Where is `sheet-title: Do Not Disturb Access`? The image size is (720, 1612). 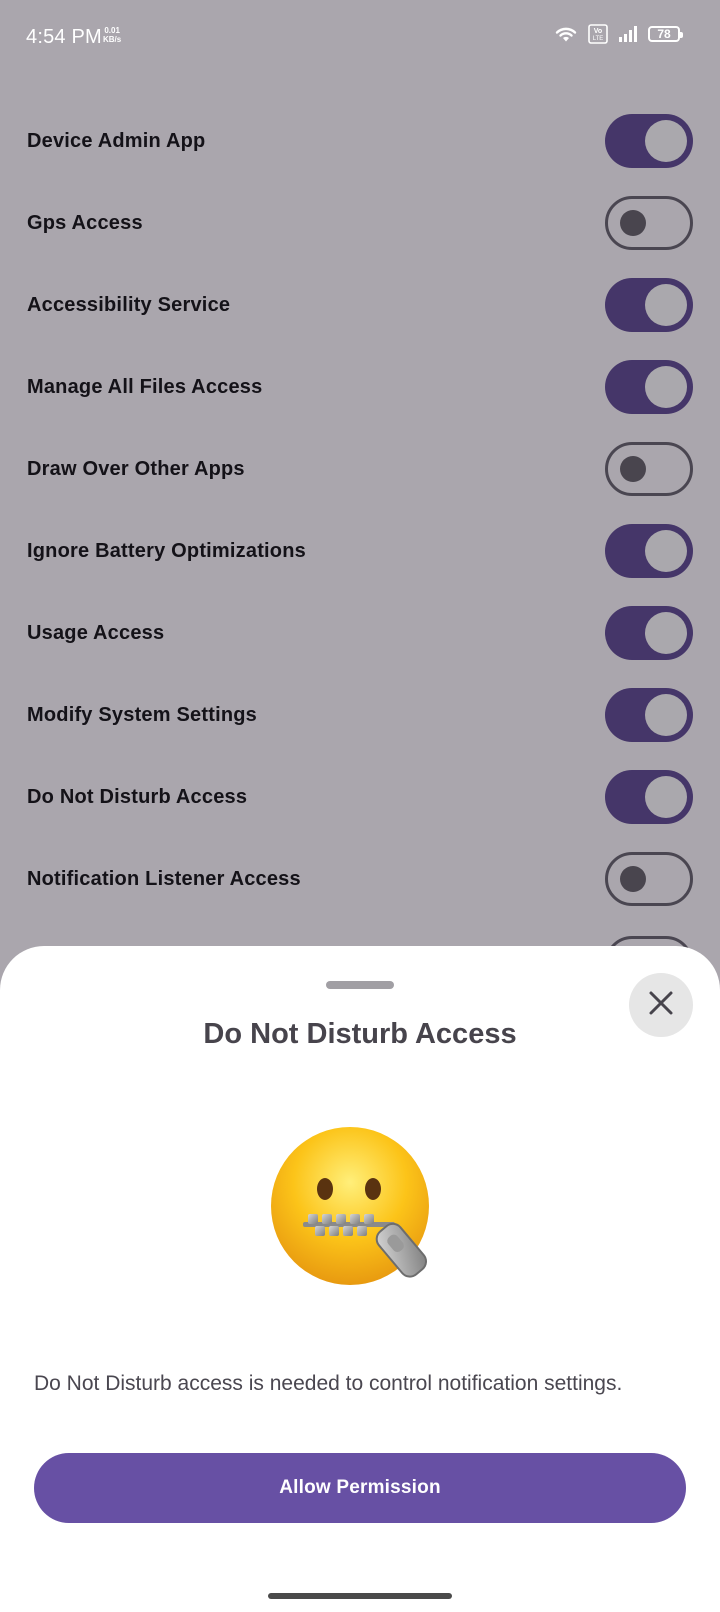
sheet-title: Do Not Disturb Access is located at coordinates (360, 1034).